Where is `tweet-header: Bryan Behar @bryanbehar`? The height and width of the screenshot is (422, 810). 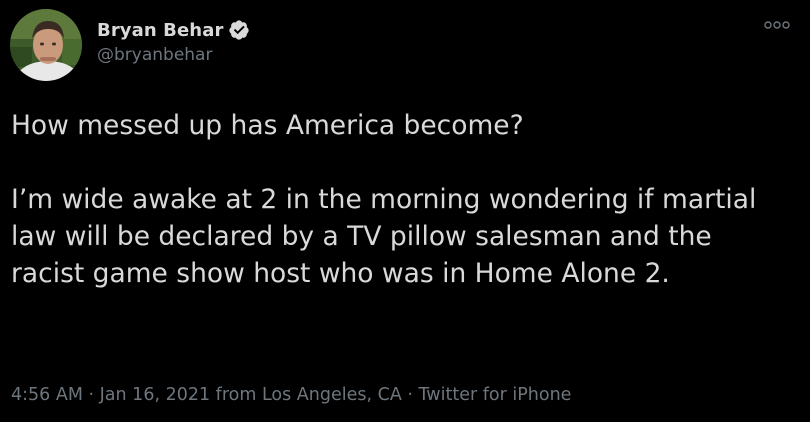 tweet-header: Bryan Behar @bryanbehar is located at coordinates (130, 45).